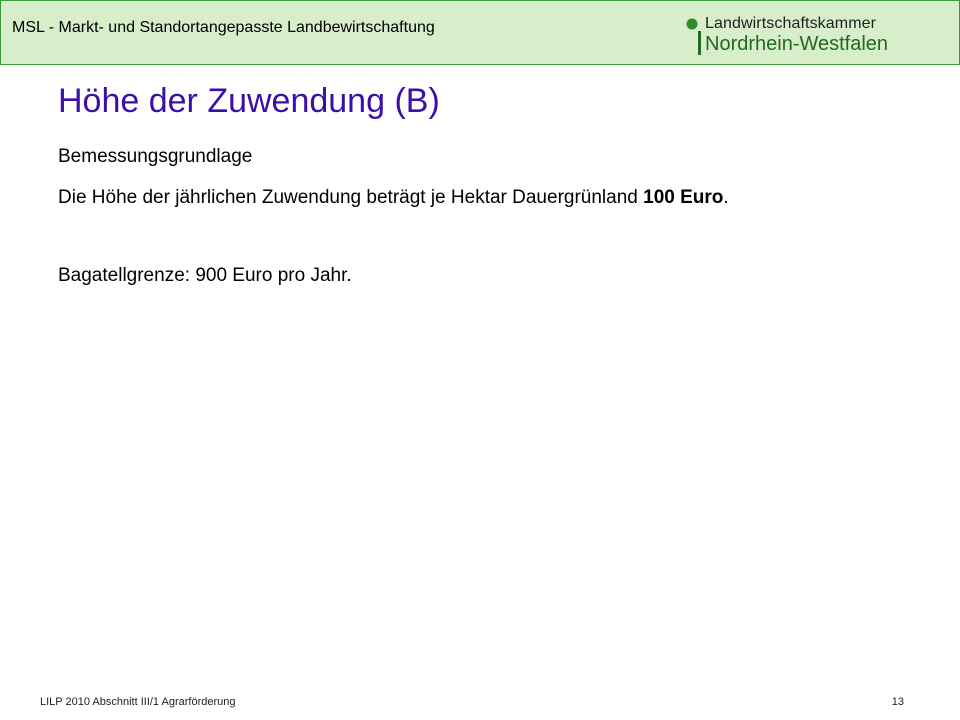 This screenshot has width=960, height=720. Describe the element at coordinates (249, 101) in the screenshot. I see `slide-title: Höhe der Zuwendung (B)` at that location.